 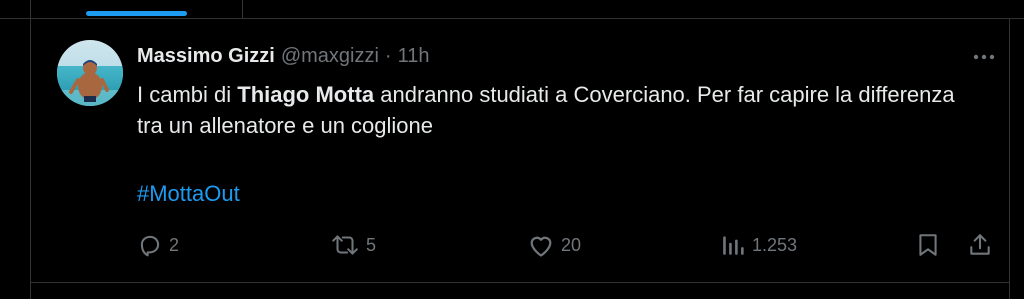 I want to click on share-button, so click(x=980, y=245).